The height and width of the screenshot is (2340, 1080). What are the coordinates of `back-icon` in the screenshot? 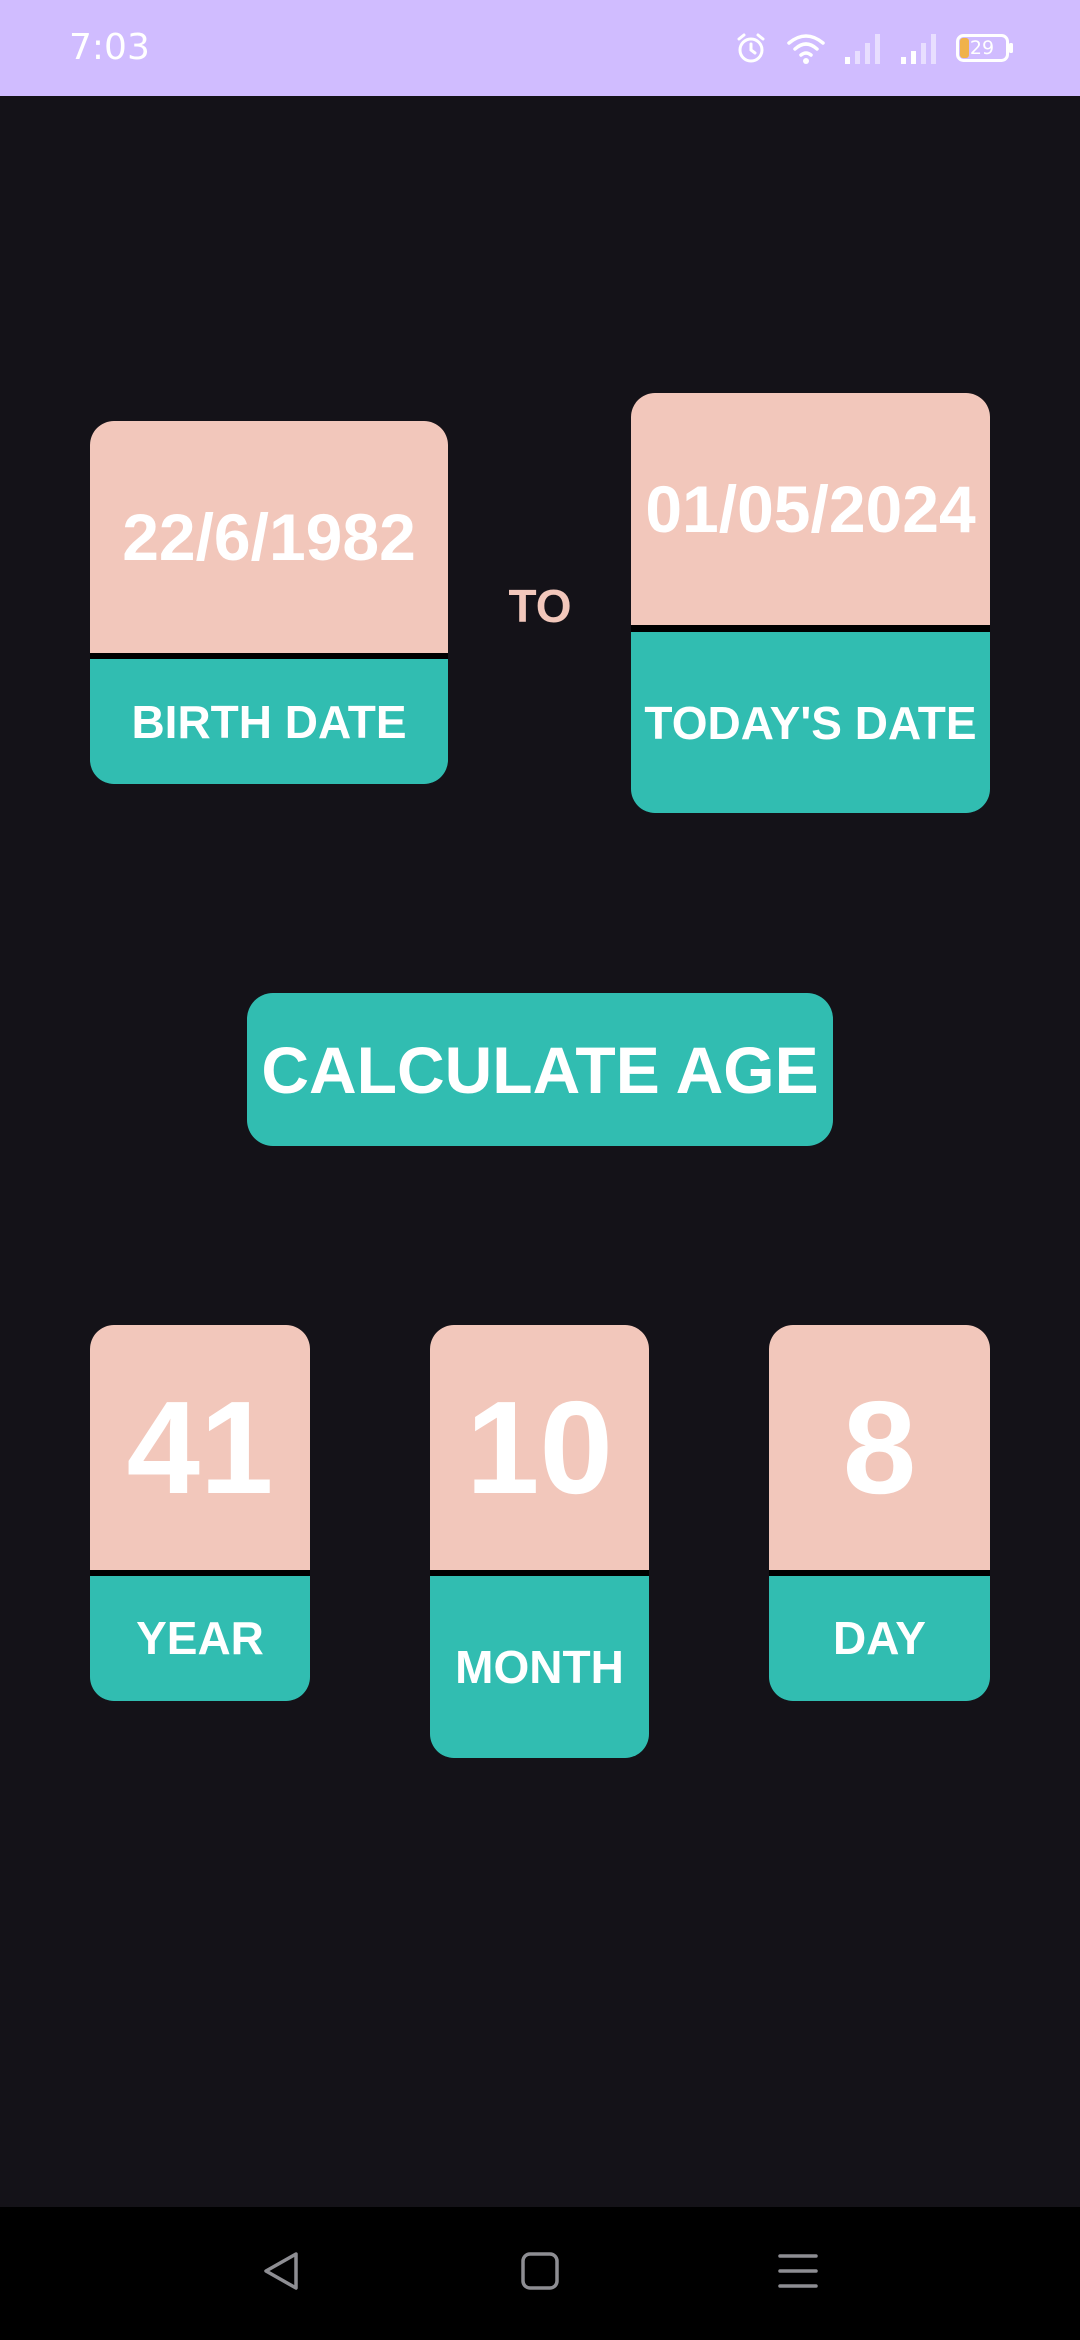 It's located at (281, 2273).